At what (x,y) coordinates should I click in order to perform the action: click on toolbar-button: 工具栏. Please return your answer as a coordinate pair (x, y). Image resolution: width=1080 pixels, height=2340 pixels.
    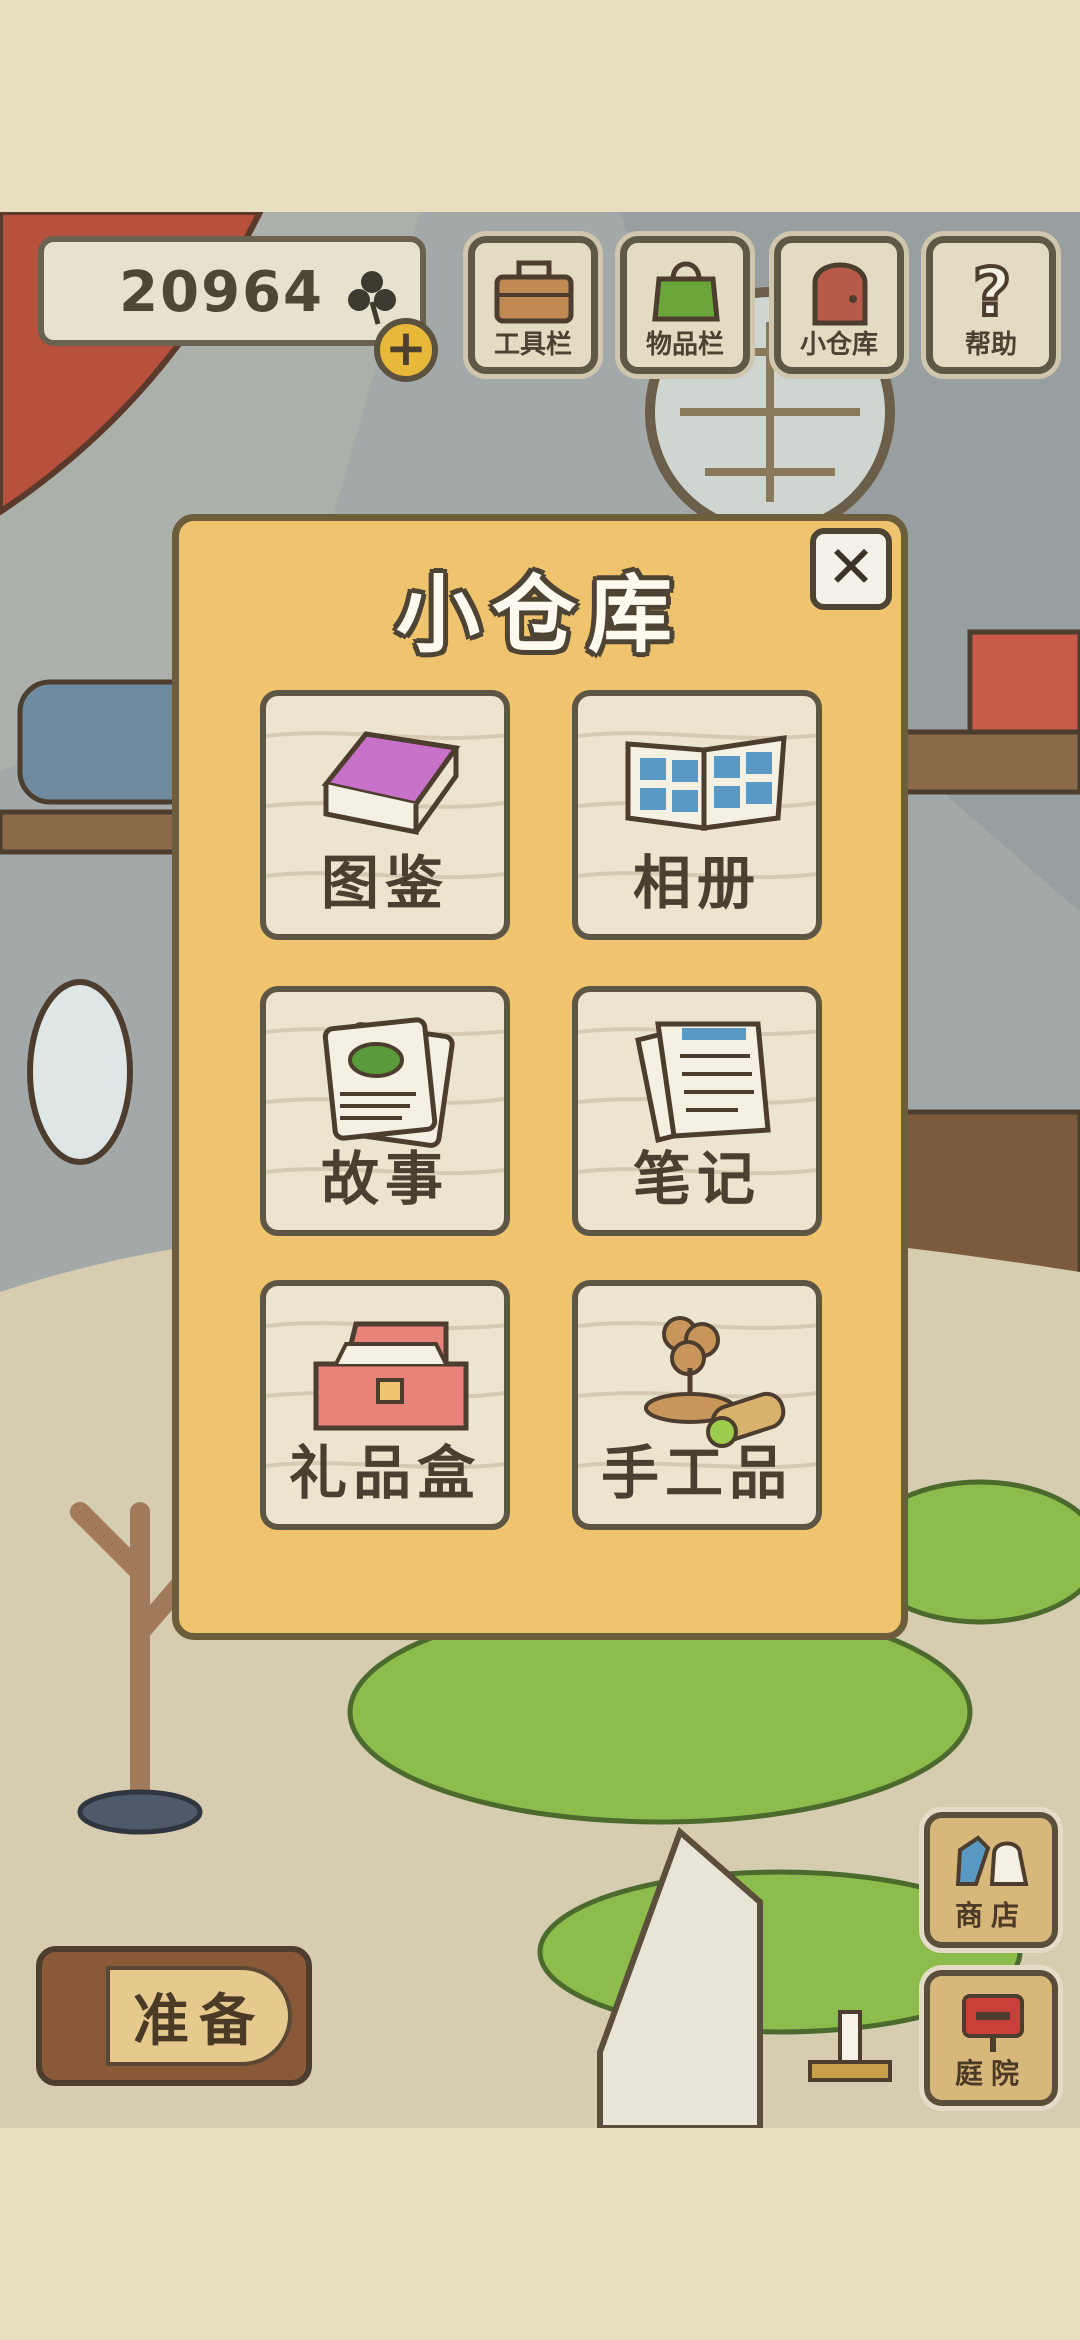
    Looking at the image, I should click on (533, 305).